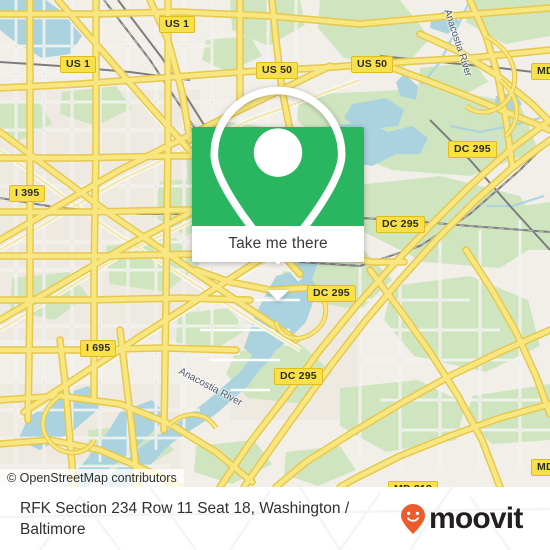 This screenshot has width=550, height=550. Describe the element at coordinates (278, 243) in the screenshot. I see `callout-action-label: Take me there` at that location.